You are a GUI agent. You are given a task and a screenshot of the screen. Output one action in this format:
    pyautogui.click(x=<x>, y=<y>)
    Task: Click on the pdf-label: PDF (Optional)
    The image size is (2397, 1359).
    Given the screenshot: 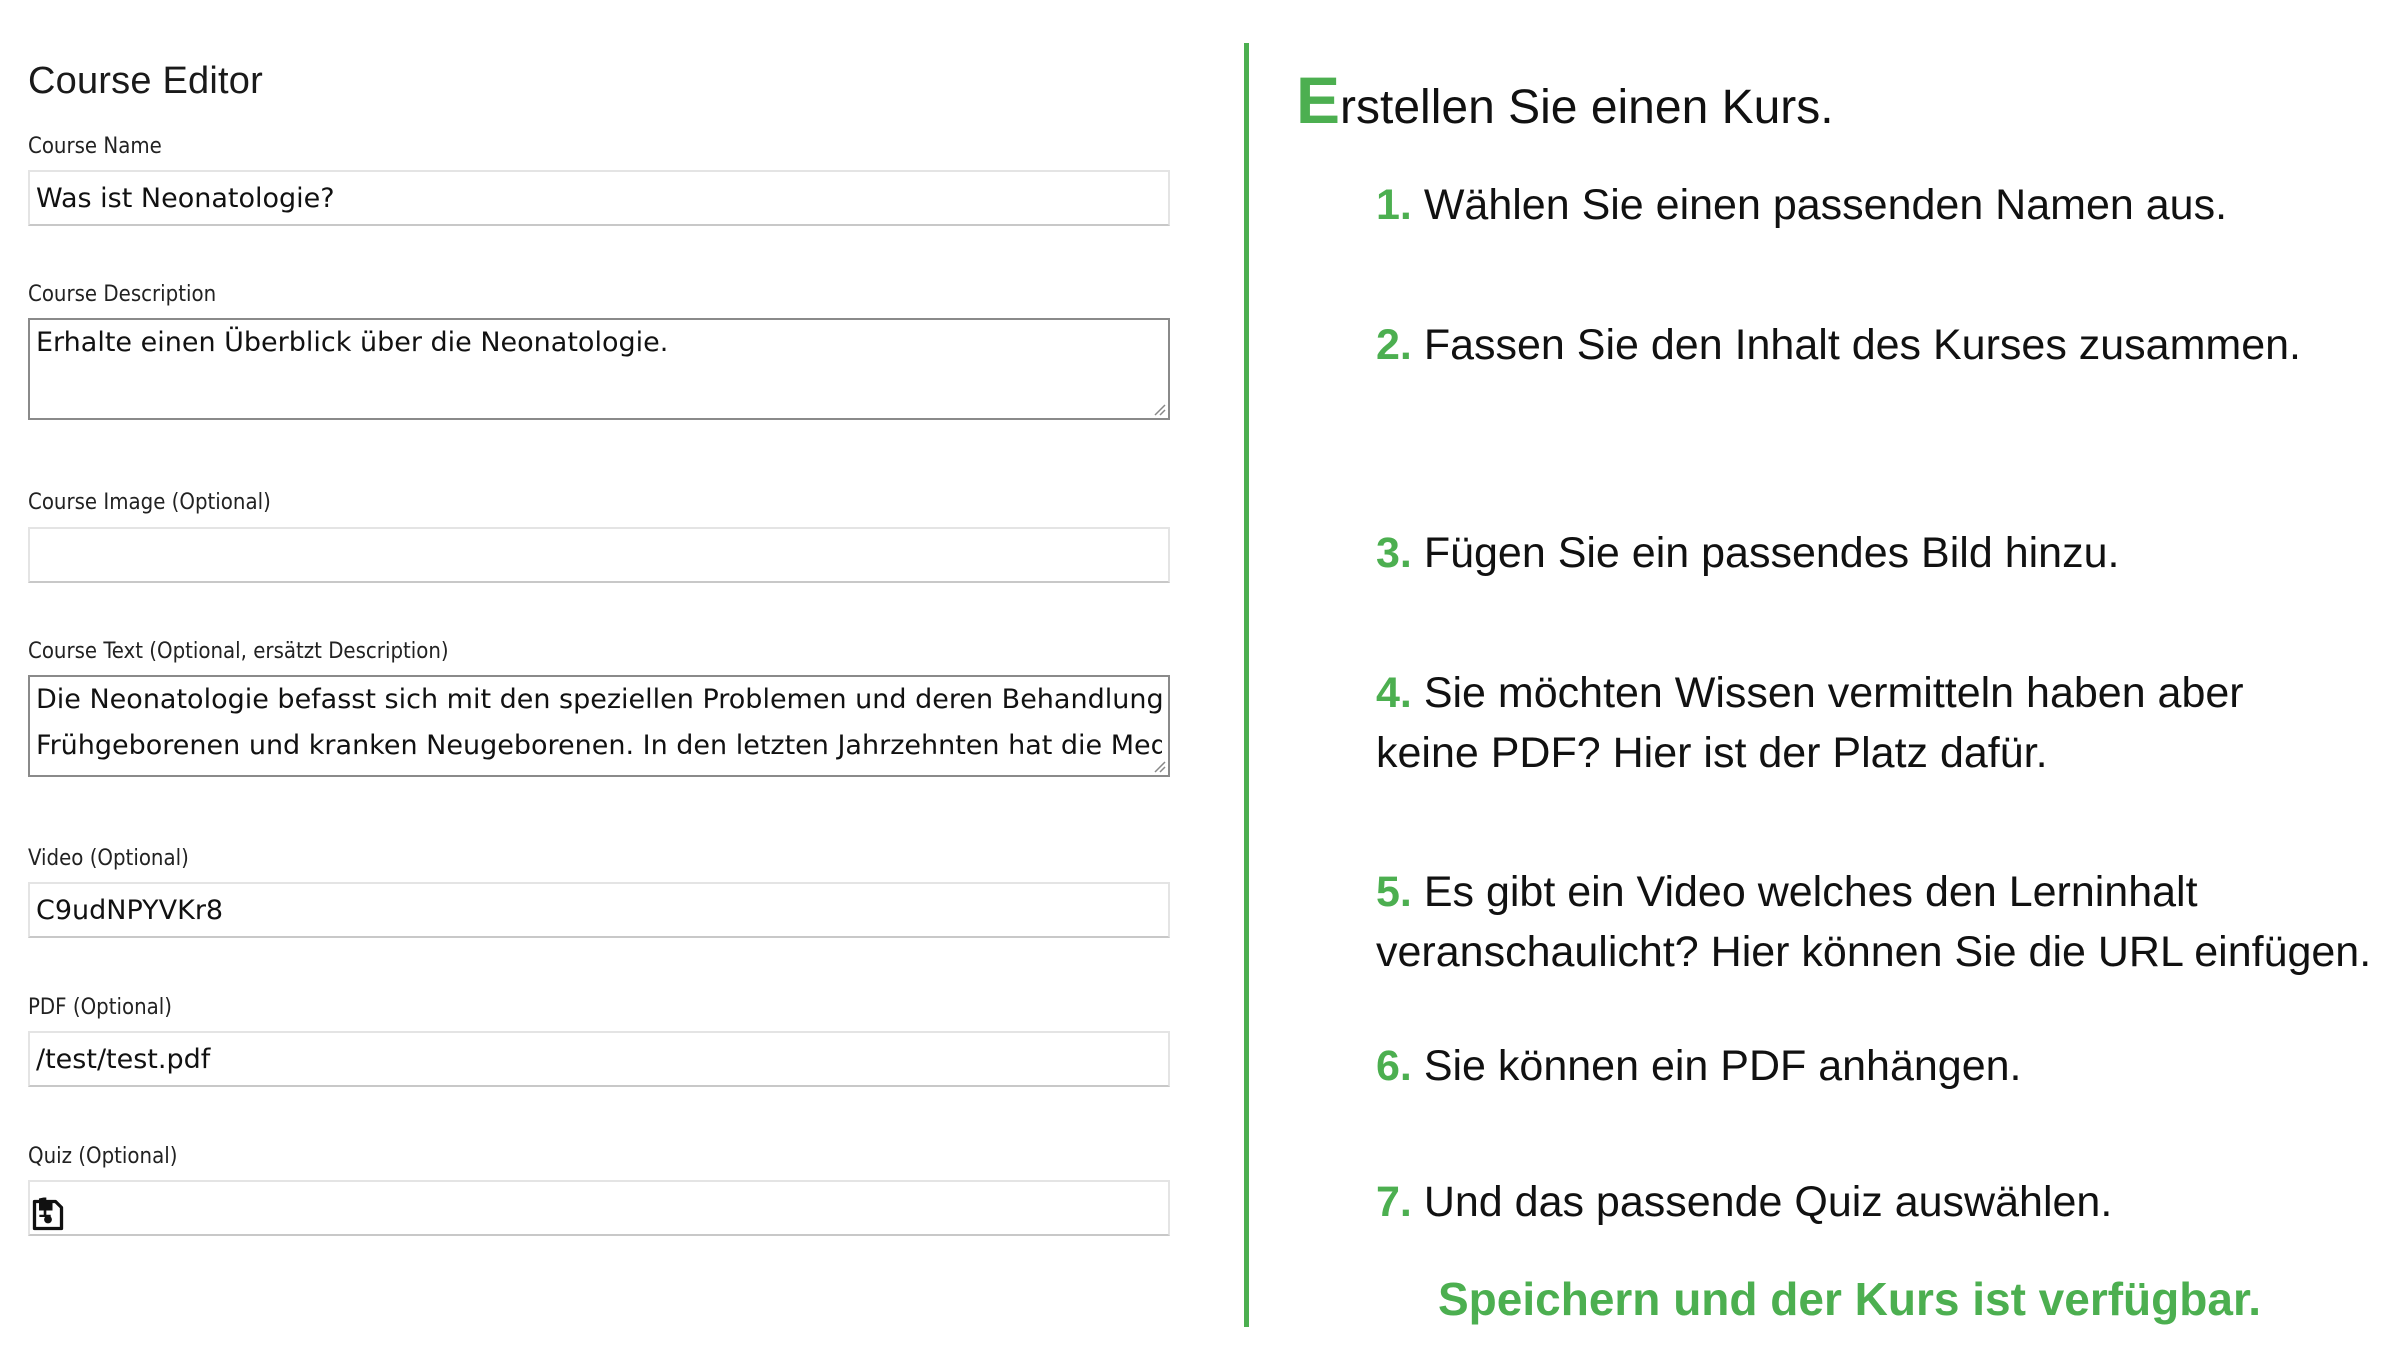 What is the action you would take?
    pyautogui.click(x=100, y=1007)
    